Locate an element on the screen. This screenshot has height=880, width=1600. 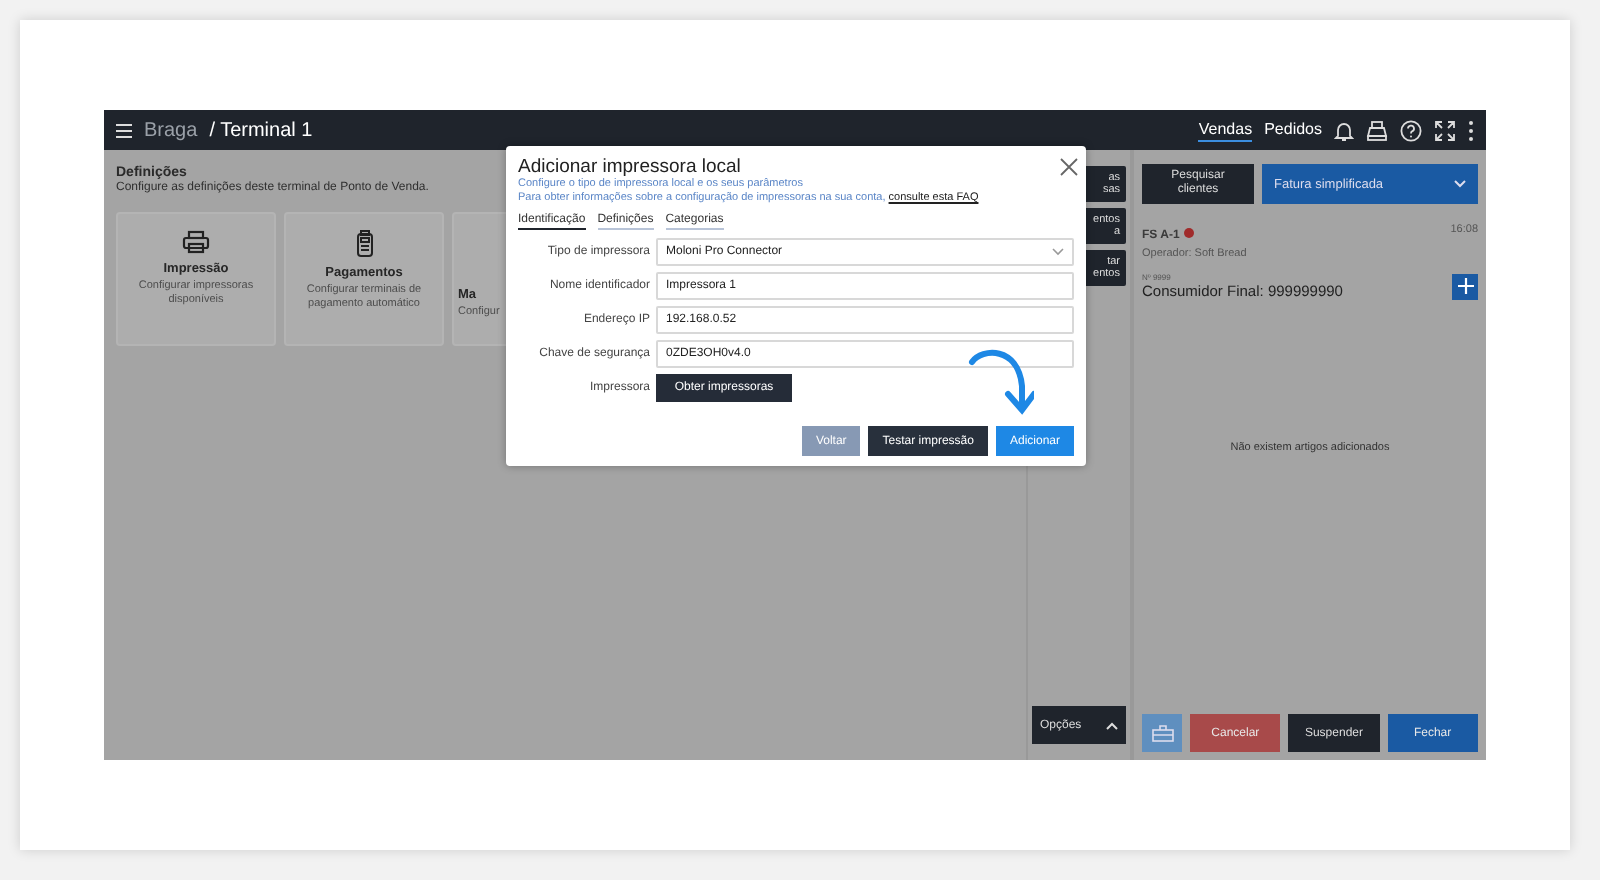
close-icon is located at coordinates (1068, 167).